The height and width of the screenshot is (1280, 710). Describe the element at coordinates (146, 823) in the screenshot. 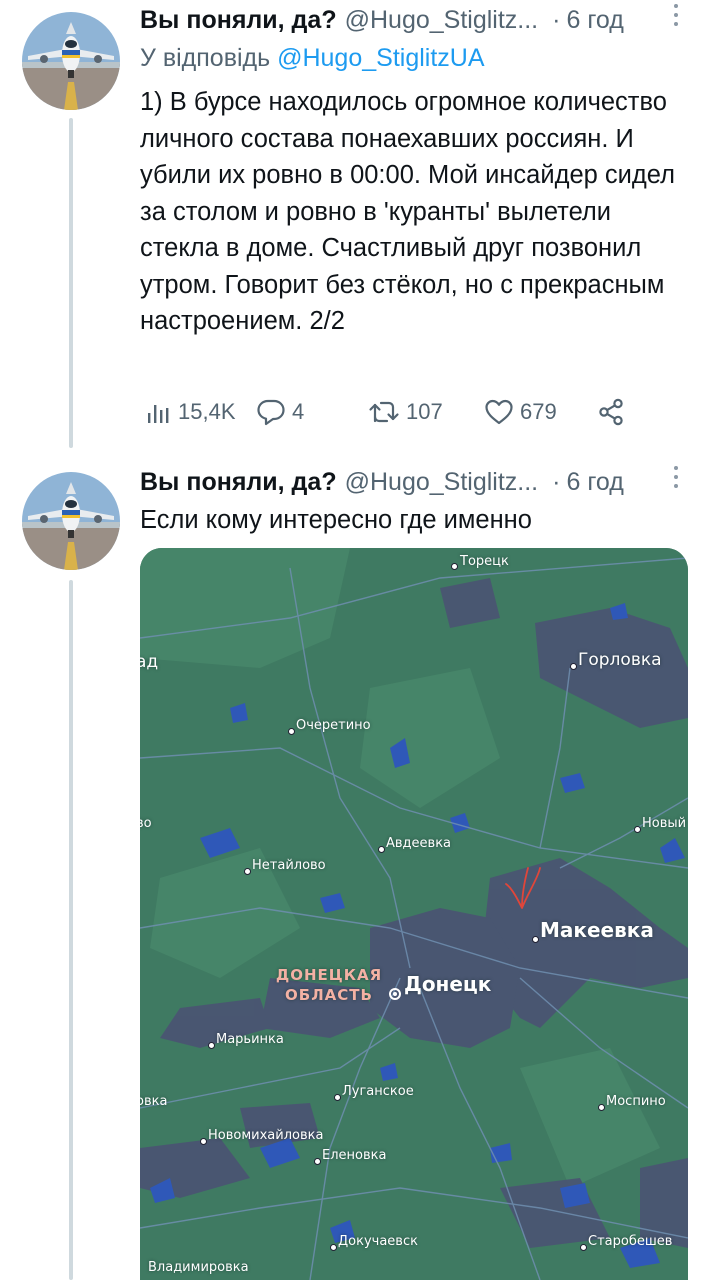

I see `map-label-vo-edge: во` at that location.